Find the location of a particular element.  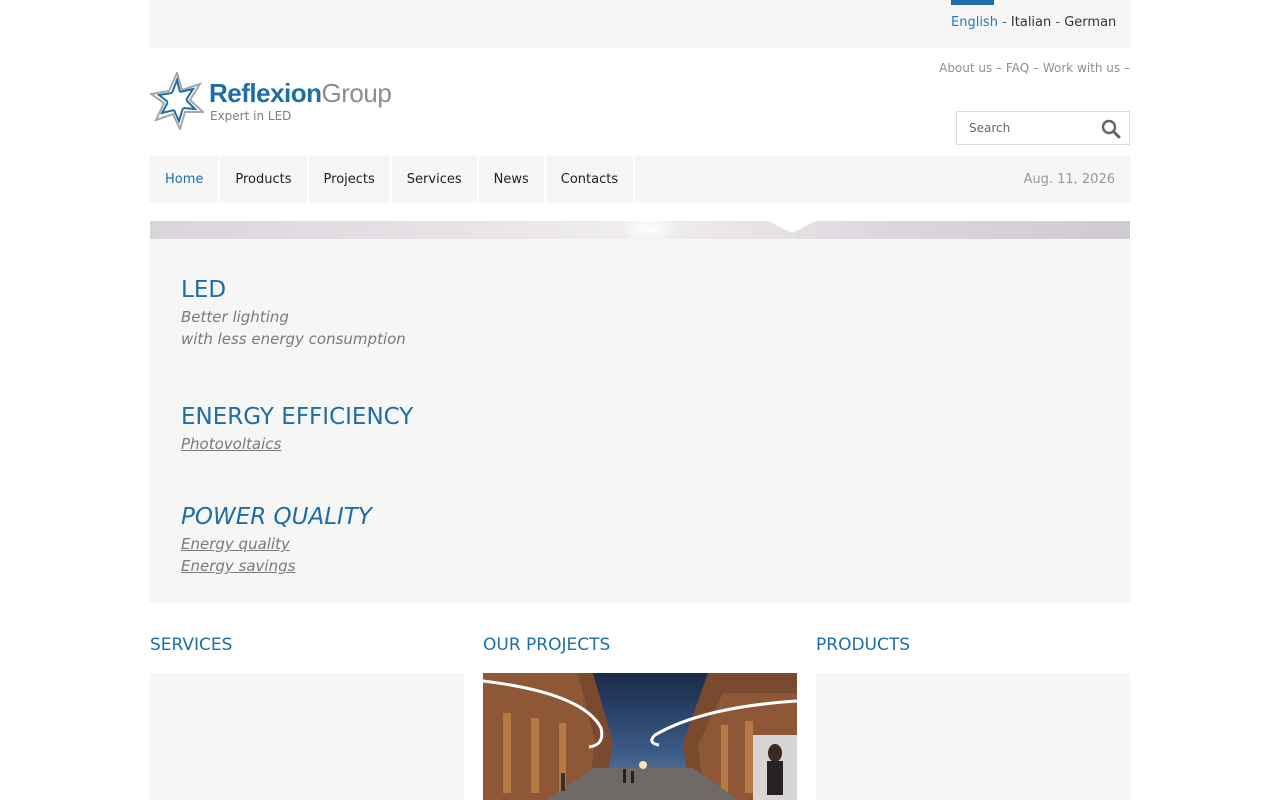

banner-notch is located at coordinates (792, 227).